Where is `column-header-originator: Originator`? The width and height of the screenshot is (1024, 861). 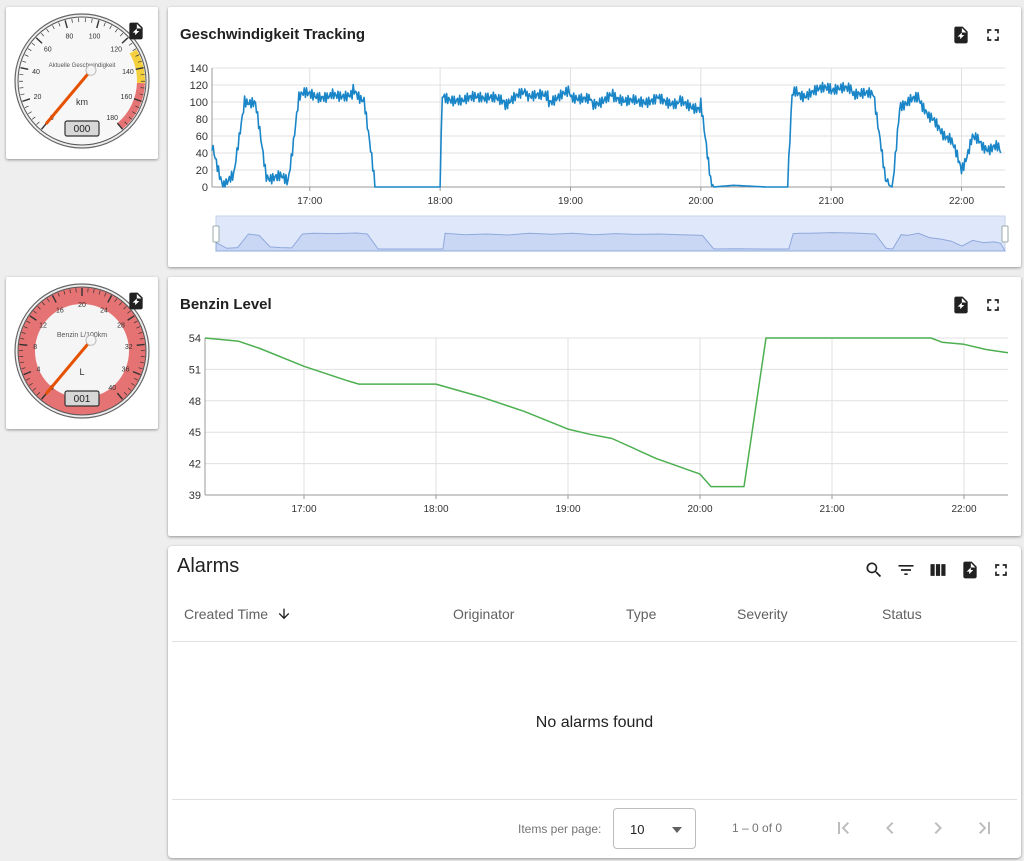
column-header-originator: Originator is located at coordinates (483, 614).